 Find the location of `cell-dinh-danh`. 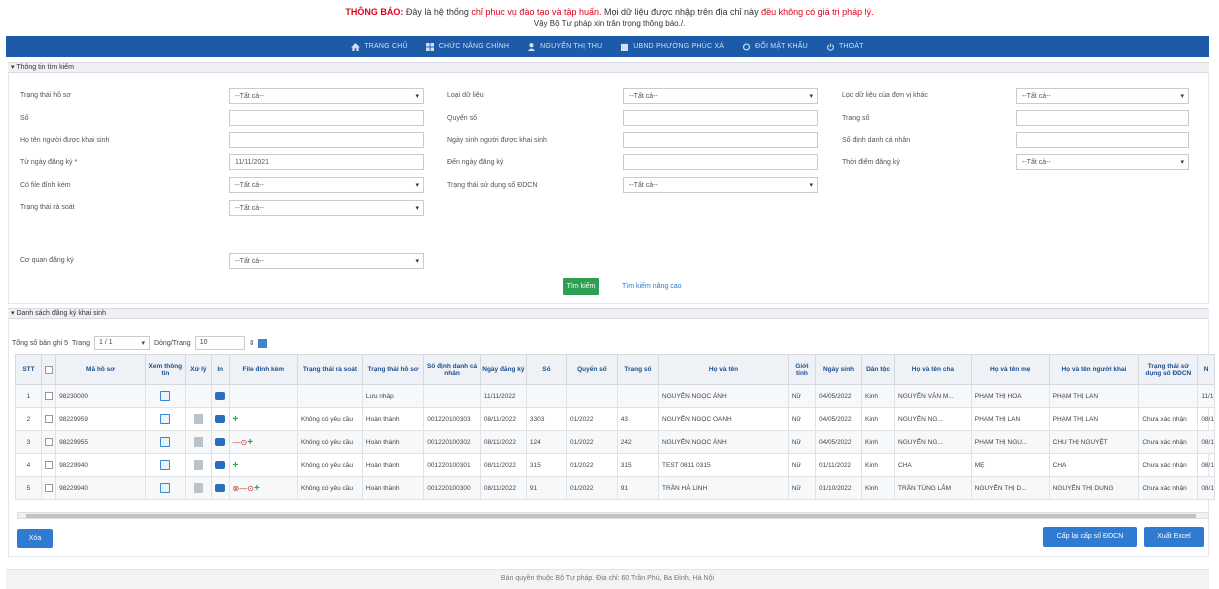

cell-dinh-danh is located at coordinates (452, 396).